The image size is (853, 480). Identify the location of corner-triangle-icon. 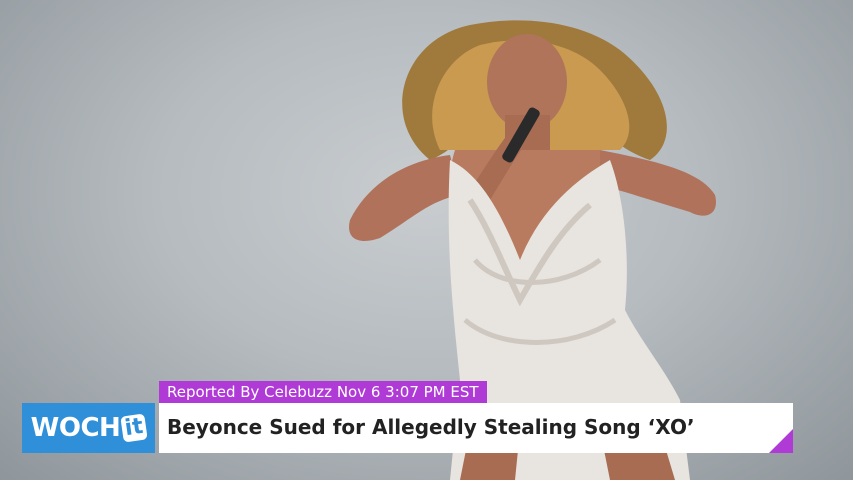
(781, 441).